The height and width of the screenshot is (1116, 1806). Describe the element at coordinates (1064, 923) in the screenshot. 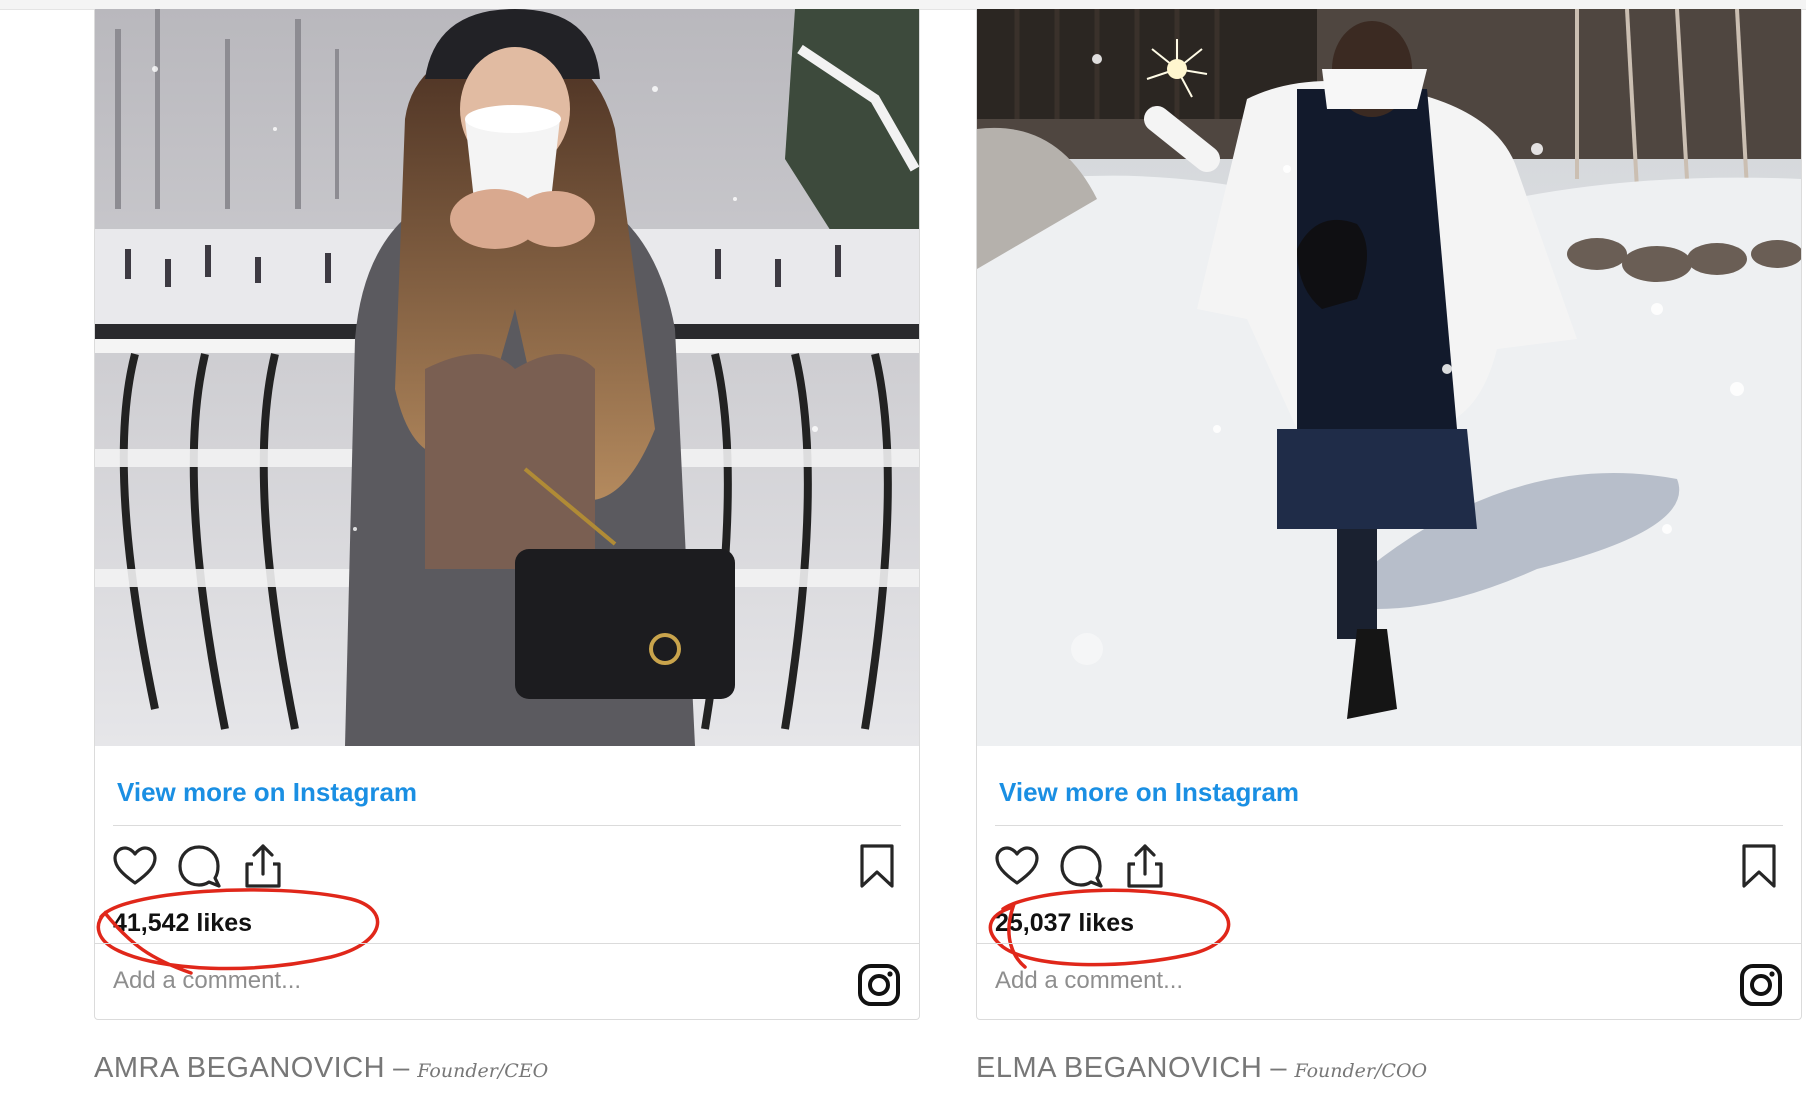

I see `likes-count: 25,037 likes` at that location.